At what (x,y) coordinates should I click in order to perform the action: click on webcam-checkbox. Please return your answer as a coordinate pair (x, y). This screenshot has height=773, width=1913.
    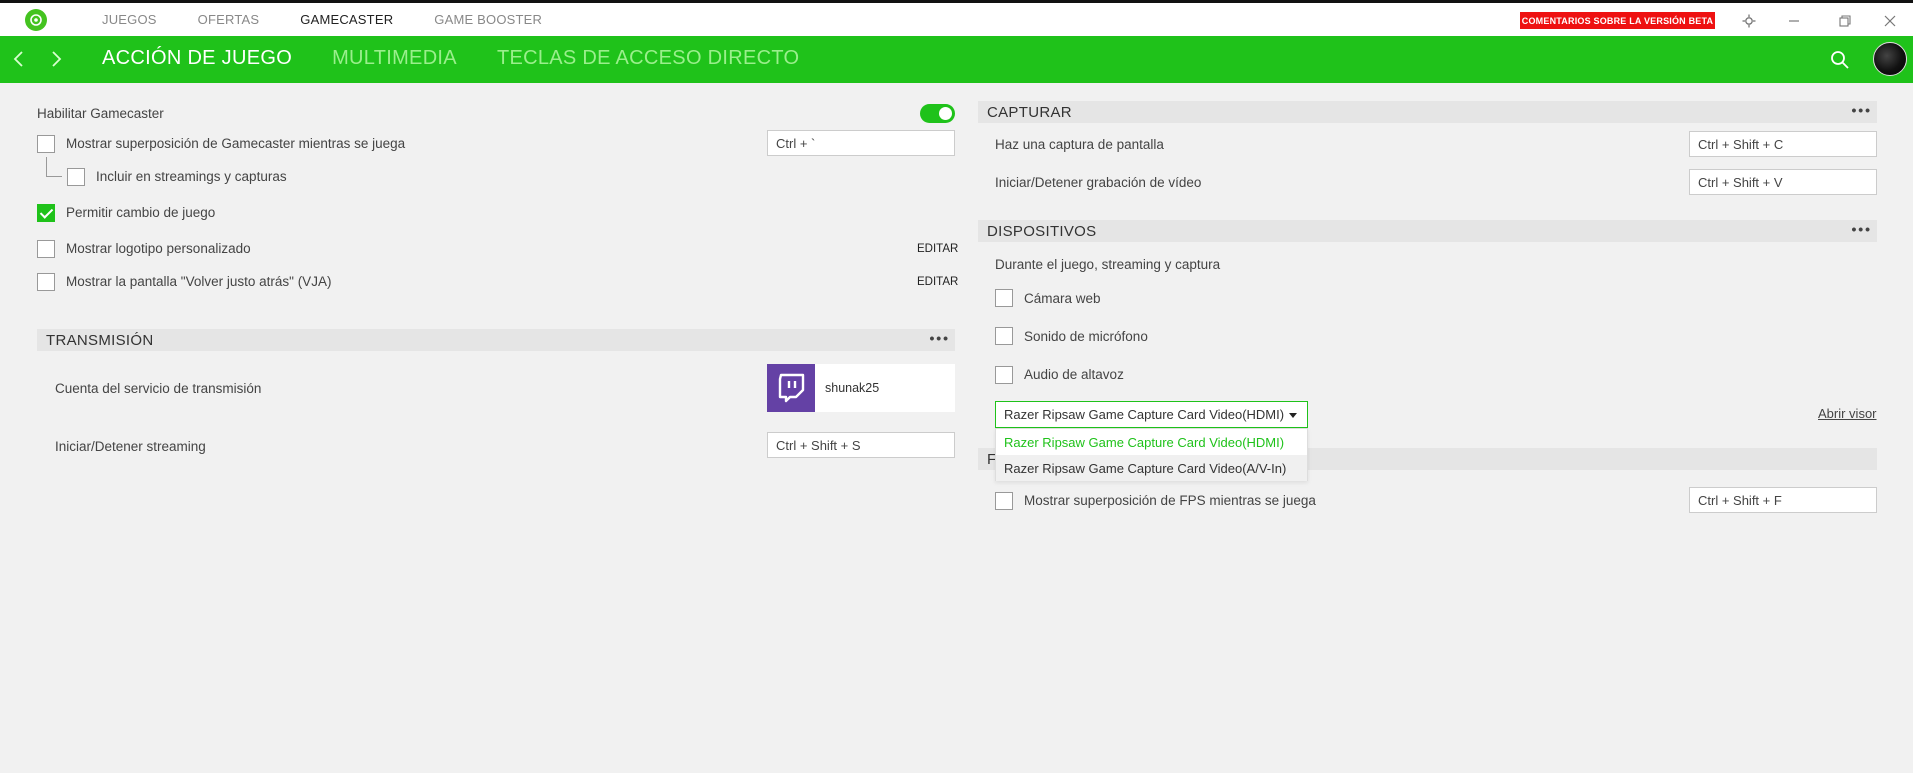
    Looking at the image, I should click on (1004, 298).